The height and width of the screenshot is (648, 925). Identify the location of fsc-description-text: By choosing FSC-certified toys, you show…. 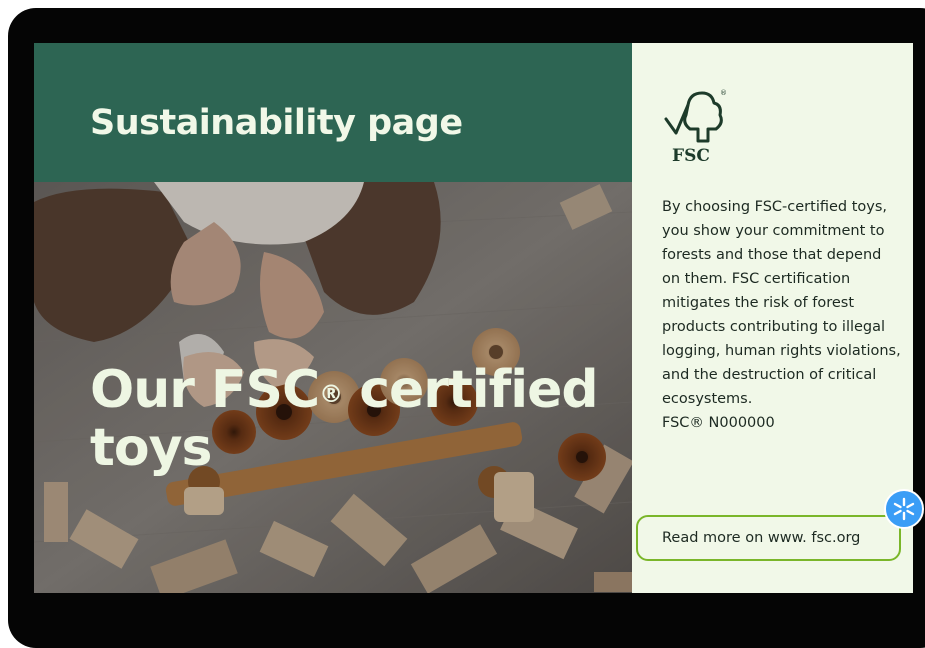
(781, 303).